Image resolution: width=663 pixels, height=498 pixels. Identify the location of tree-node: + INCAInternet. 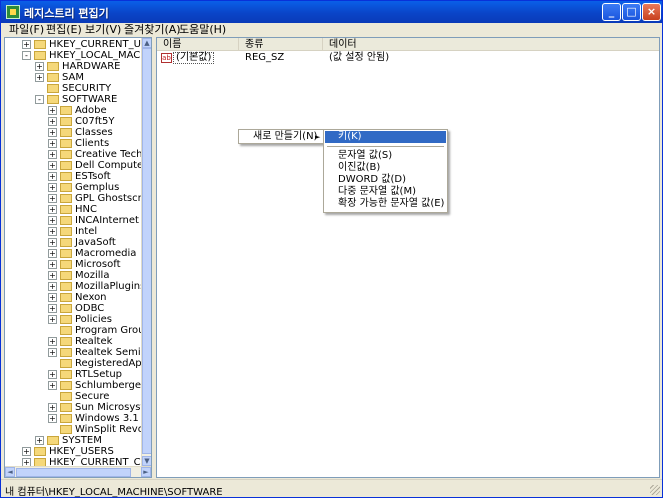
(99, 220).